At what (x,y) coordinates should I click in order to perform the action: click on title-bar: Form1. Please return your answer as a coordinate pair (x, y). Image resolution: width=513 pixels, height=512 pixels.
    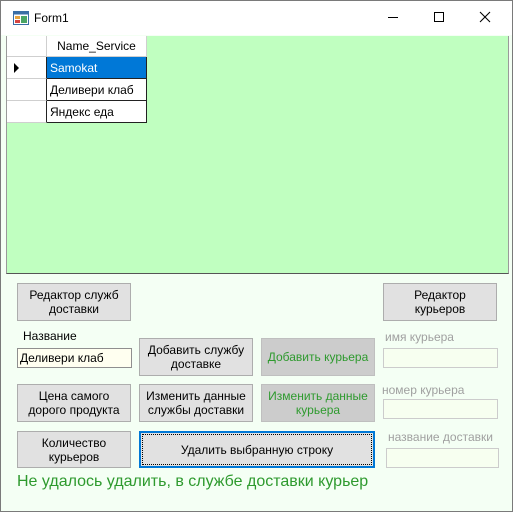
    Looking at the image, I should click on (256, 18).